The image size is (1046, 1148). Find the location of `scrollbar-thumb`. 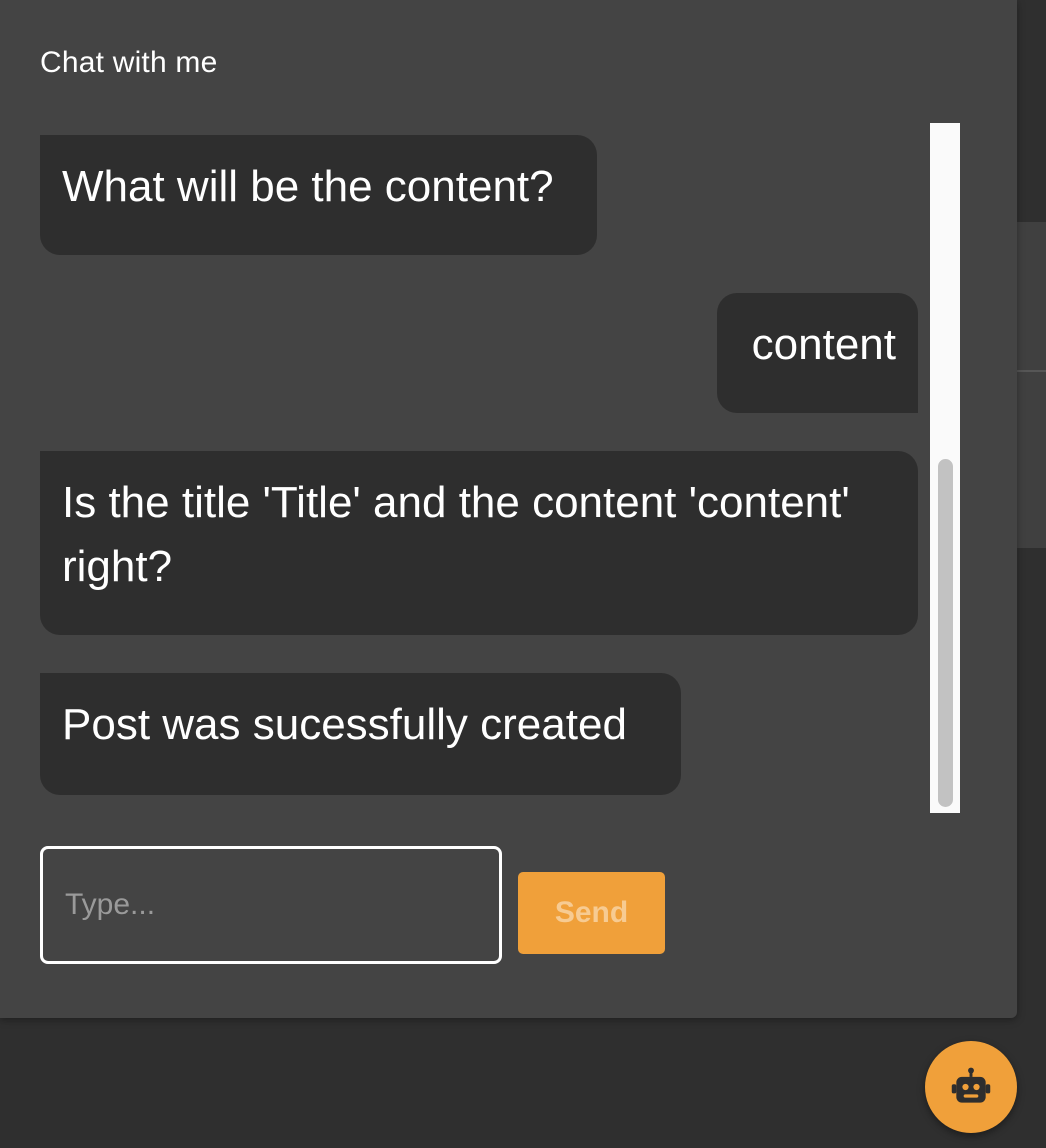

scrollbar-thumb is located at coordinates (945, 633).